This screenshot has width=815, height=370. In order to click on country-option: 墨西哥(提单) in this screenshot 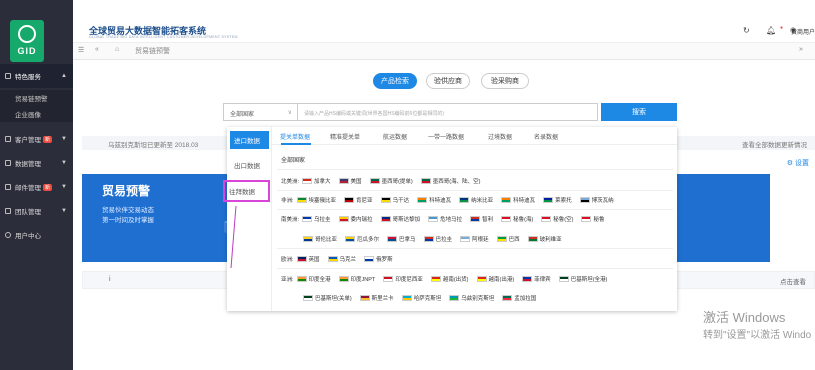, I will do `click(391, 181)`.